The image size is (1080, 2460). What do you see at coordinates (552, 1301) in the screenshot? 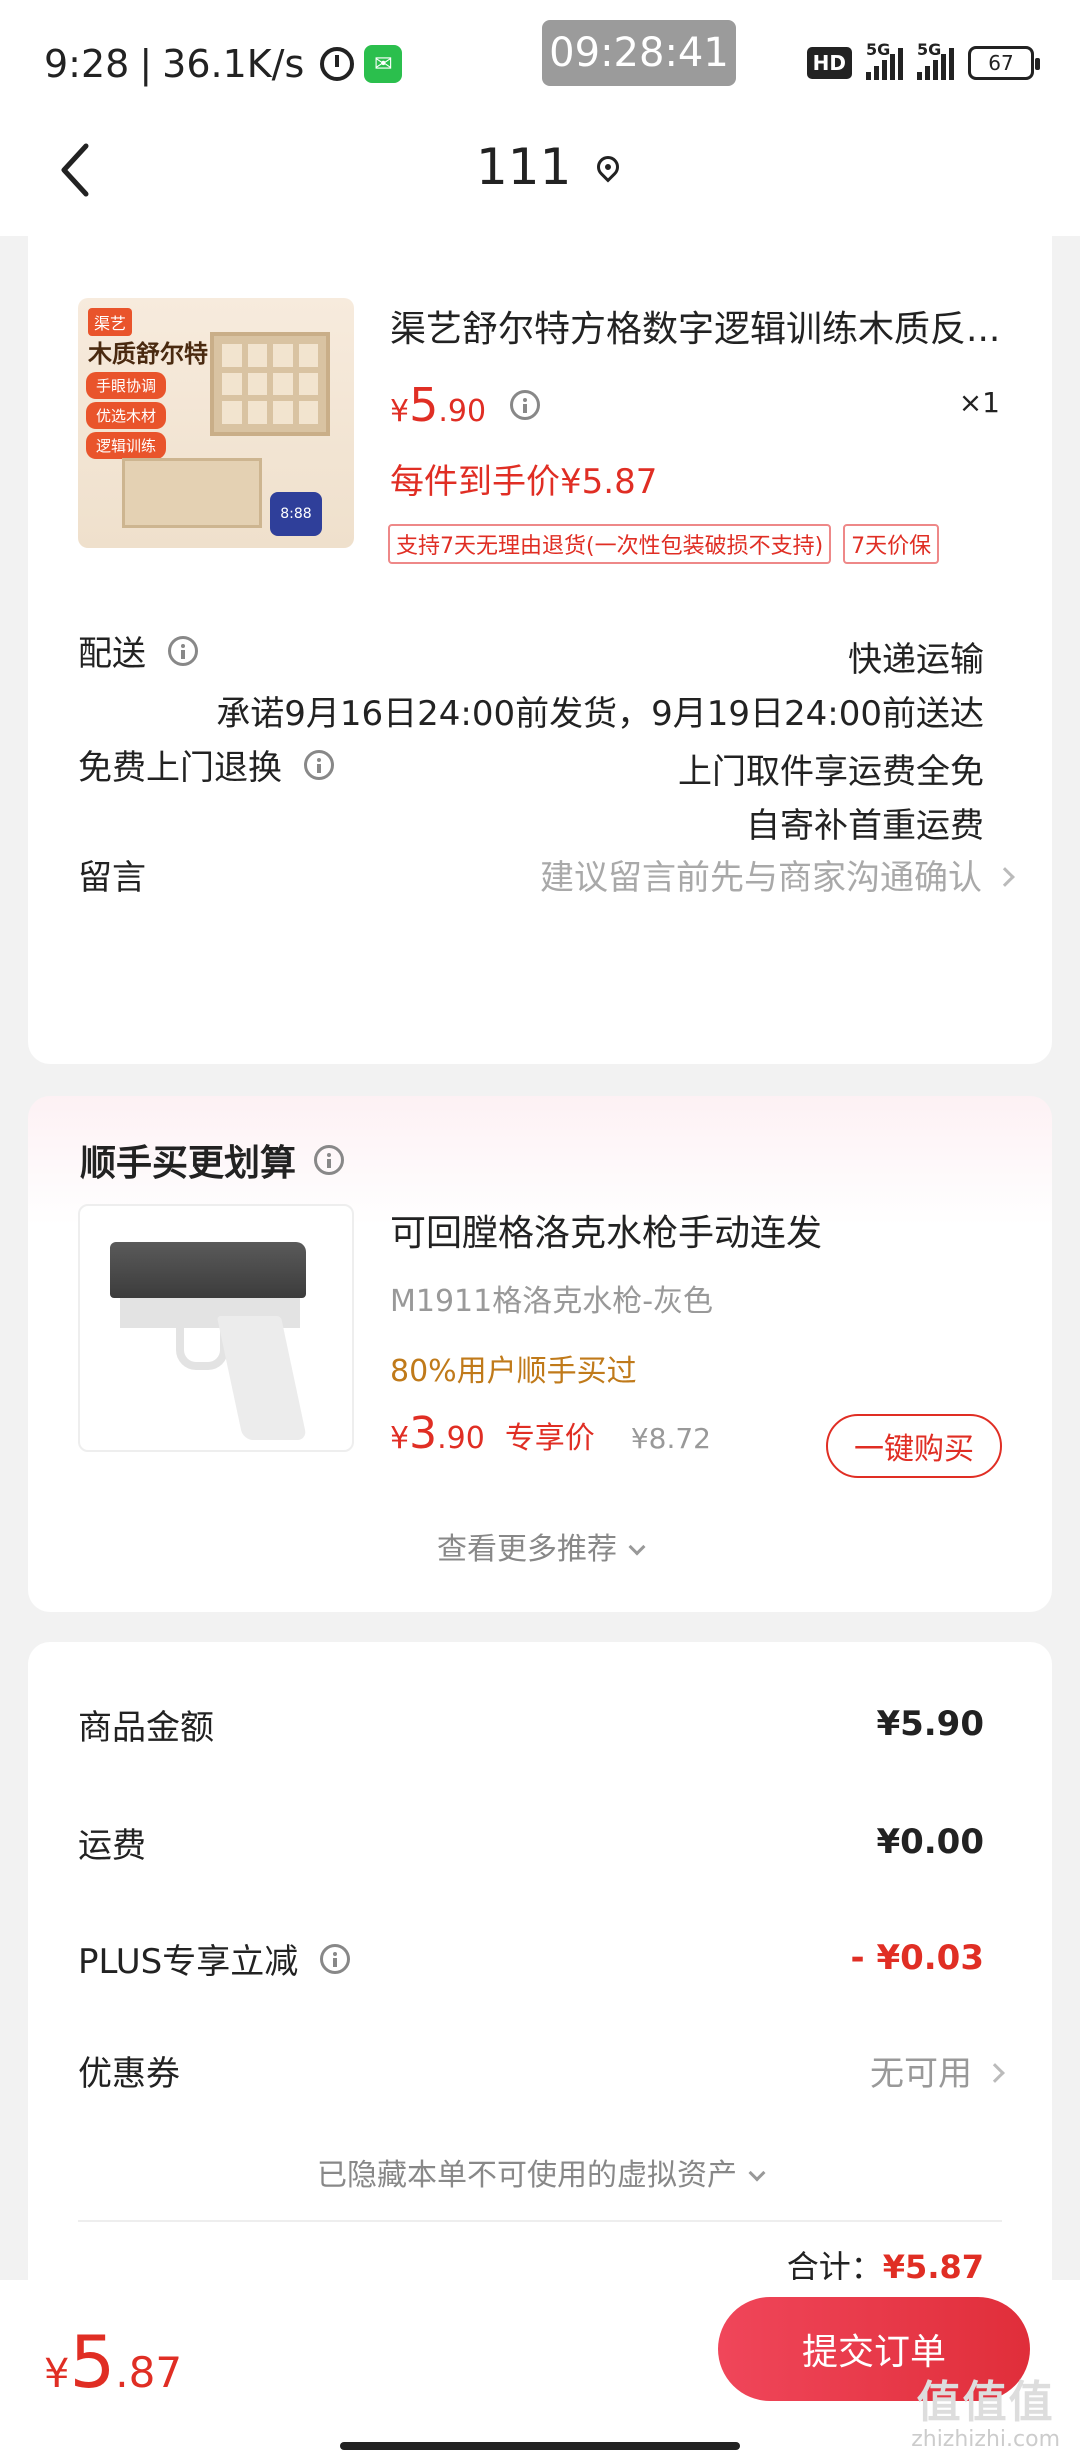
I see `recommend-spec: M1911格洛克水枪-灰色` at bounding box center [552, 1301].